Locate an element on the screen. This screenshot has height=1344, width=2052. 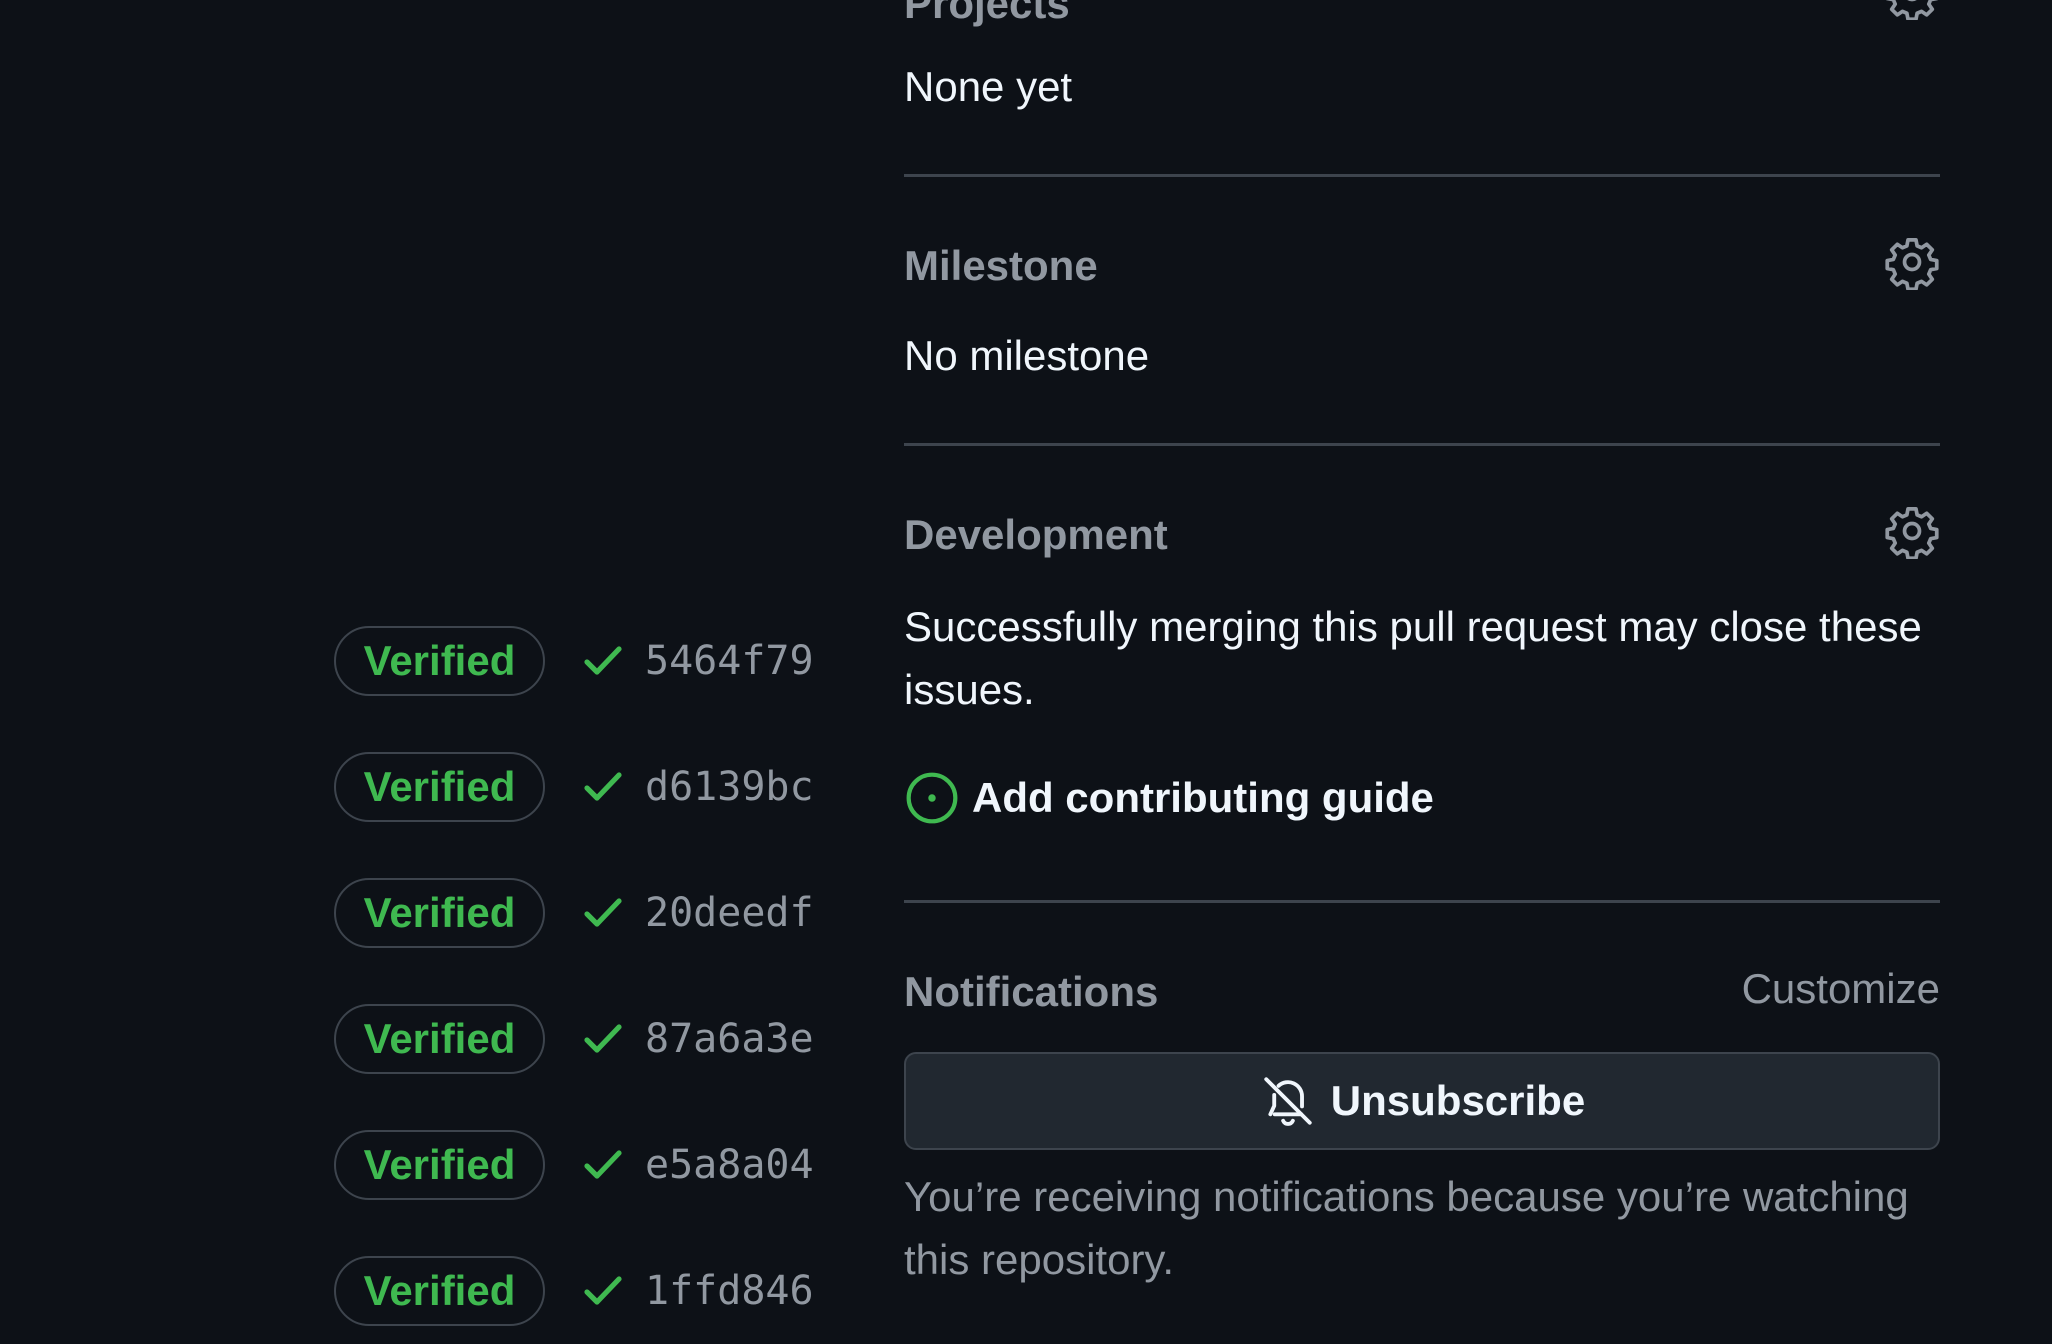
commit-row: Verified d6139bc is located at coordinates (574, 787).